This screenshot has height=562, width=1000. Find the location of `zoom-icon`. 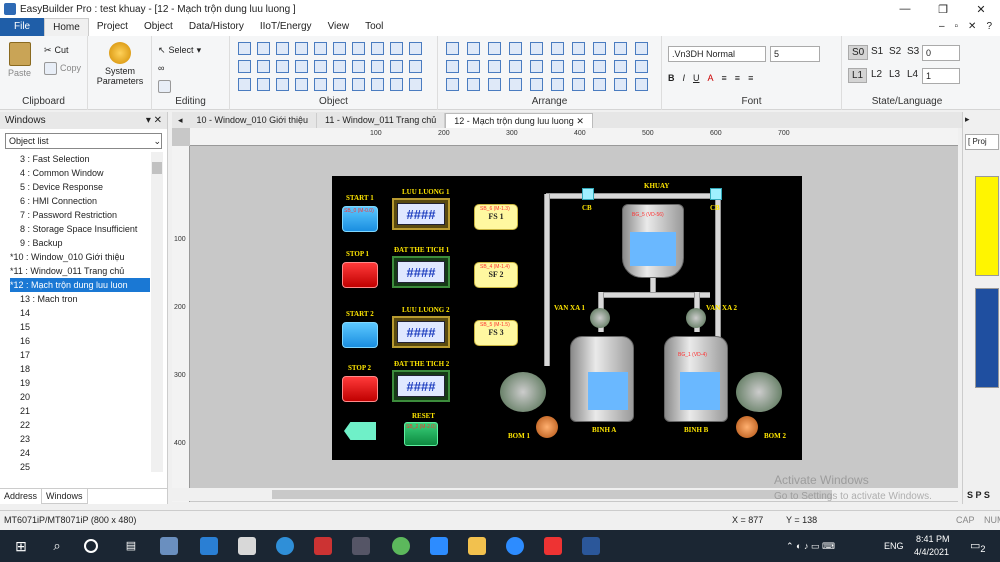

zoom-icon is located at coordinates (439, 546).